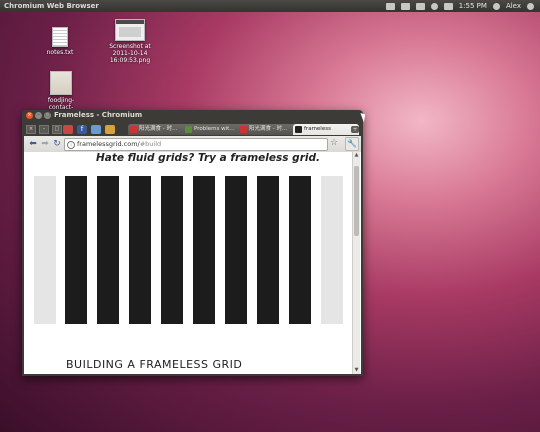 This screenshot has height=432, width=540. Describe the element at coordinates (154, 364) in the screenshot. I see `section-heading: BUILDING A FRAMELESS GRID` at that location.